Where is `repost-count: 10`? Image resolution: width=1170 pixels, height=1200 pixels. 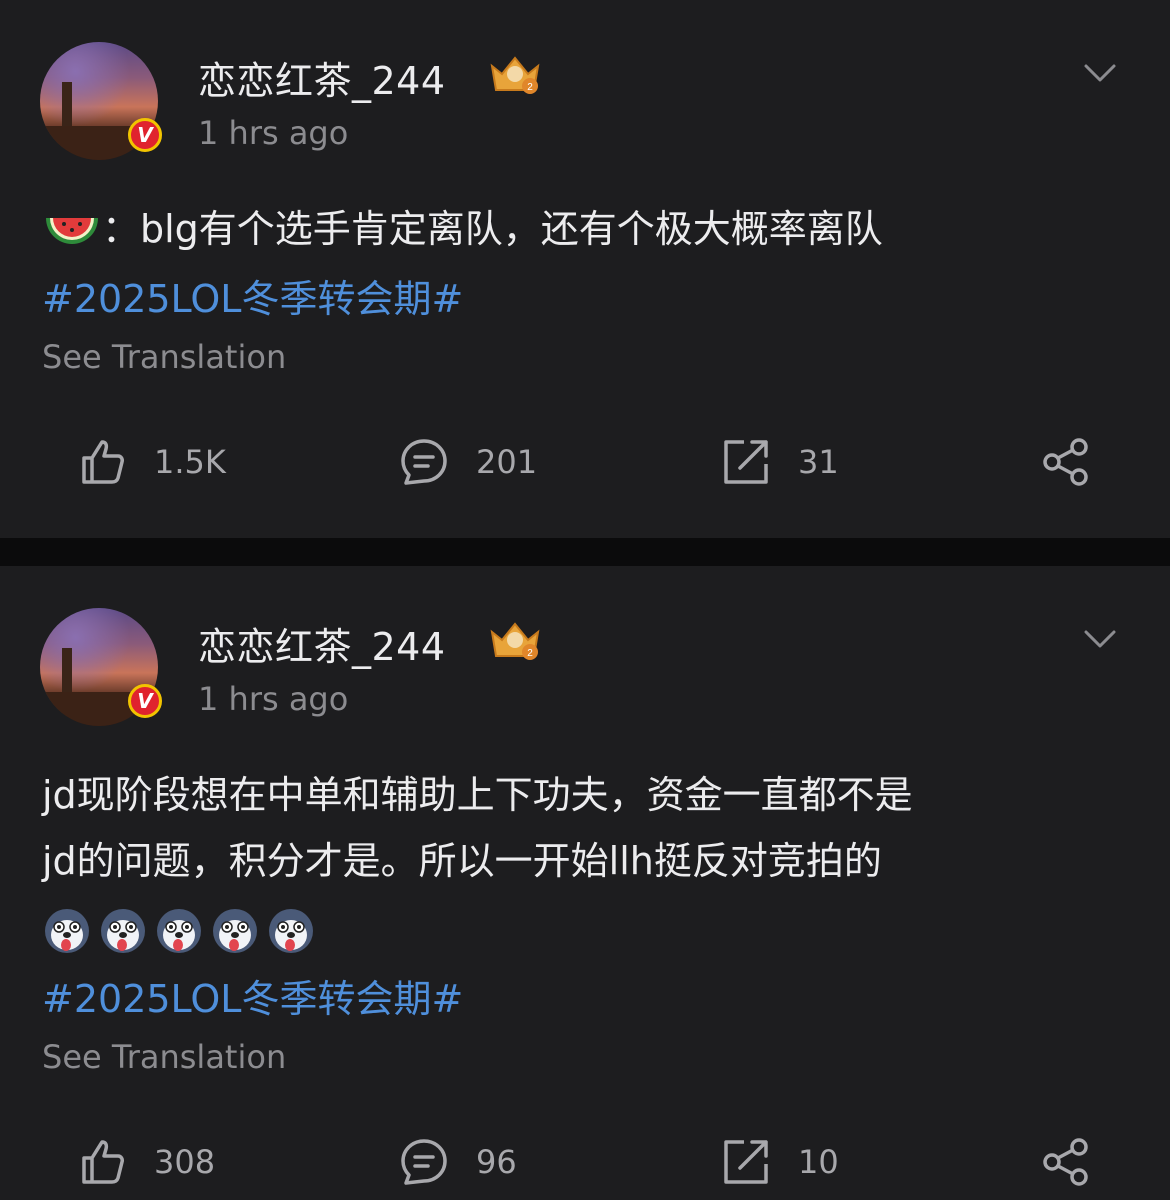 repost-count: 10 is located at coordinates (818, 1162).